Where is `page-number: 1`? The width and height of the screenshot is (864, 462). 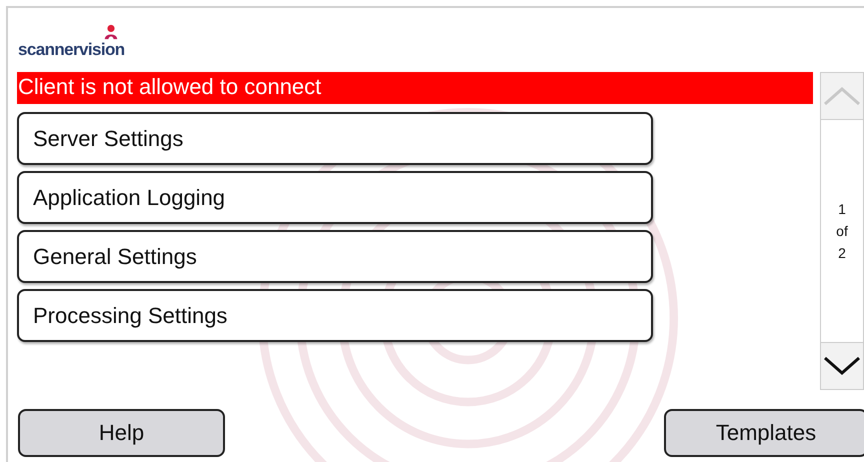 page-number: 1 is located at coordinates (842, 209).